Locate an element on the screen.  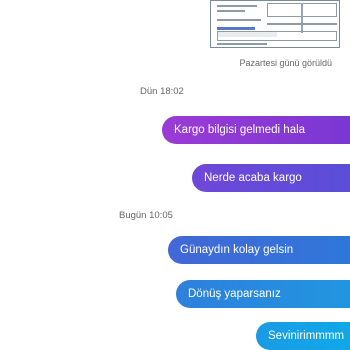
seen-status: Pazartesi günü görüldü is located at coordinates (285, 63).